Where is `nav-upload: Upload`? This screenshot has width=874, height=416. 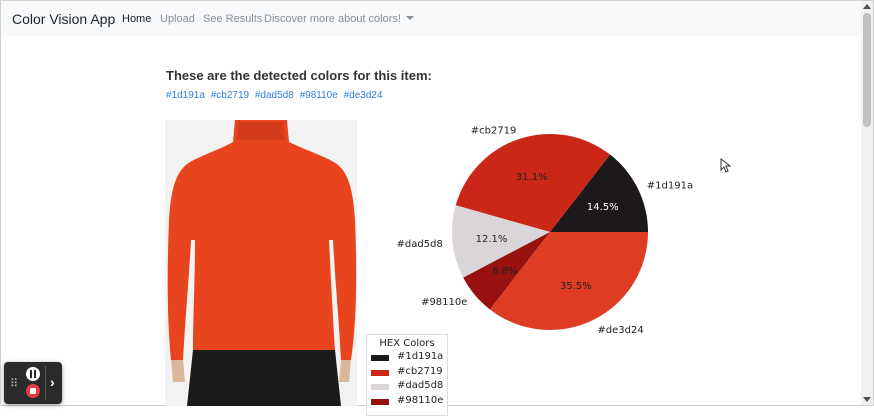 nav-upload: Upload is located at coordinates (177, 19).